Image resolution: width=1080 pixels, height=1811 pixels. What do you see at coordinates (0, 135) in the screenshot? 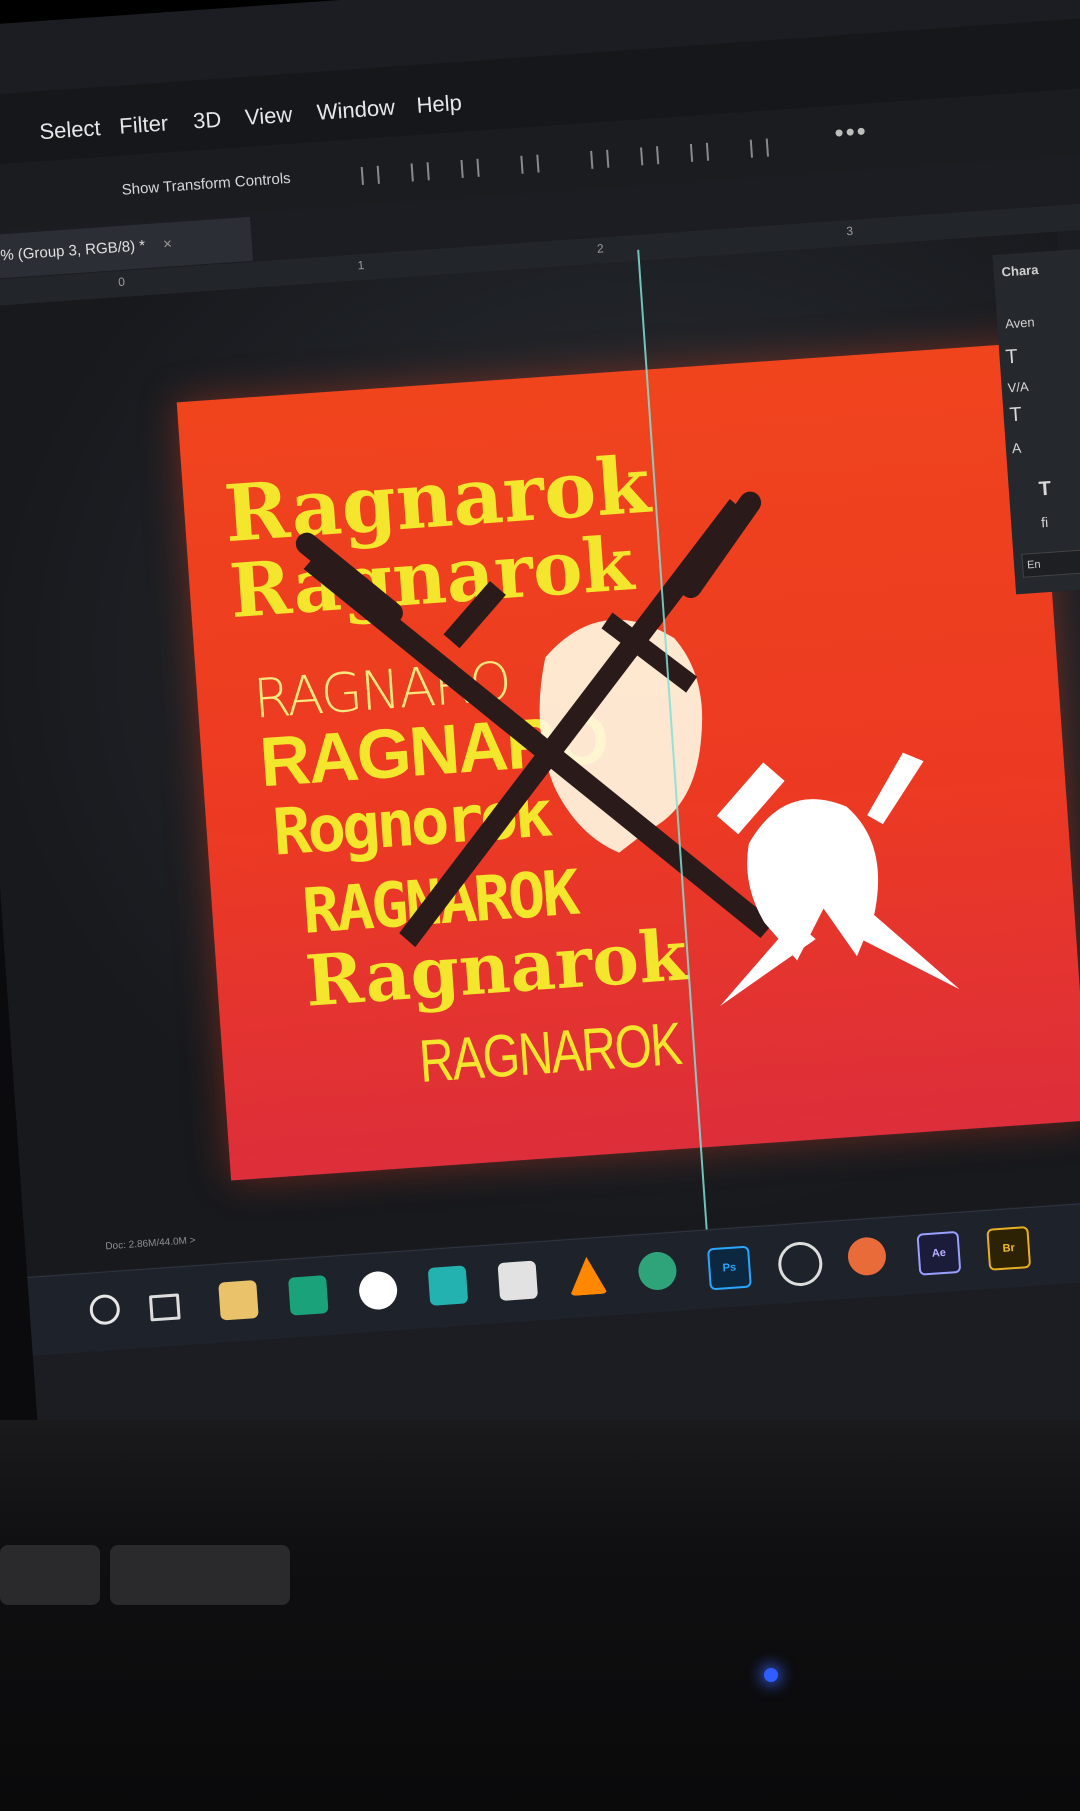
I see `menu-item-edit: e` at bounding box center [0, 135].